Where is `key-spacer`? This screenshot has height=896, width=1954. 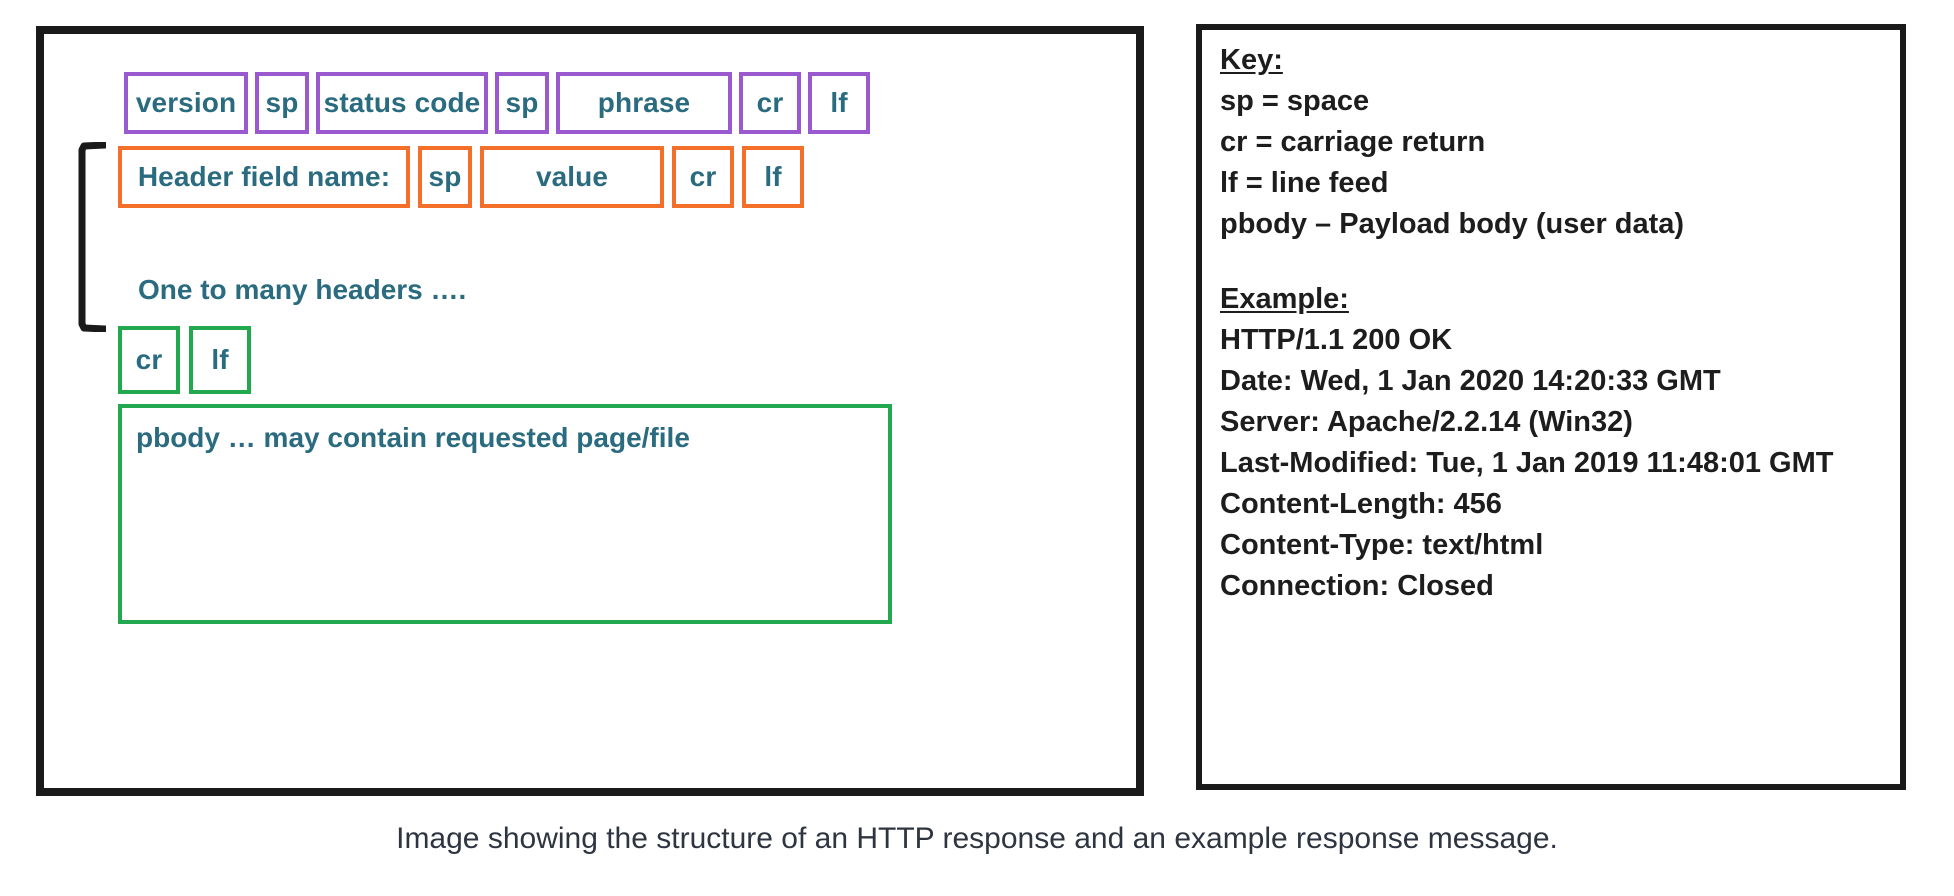
key-spacer is located at coordinates (1555, 262).